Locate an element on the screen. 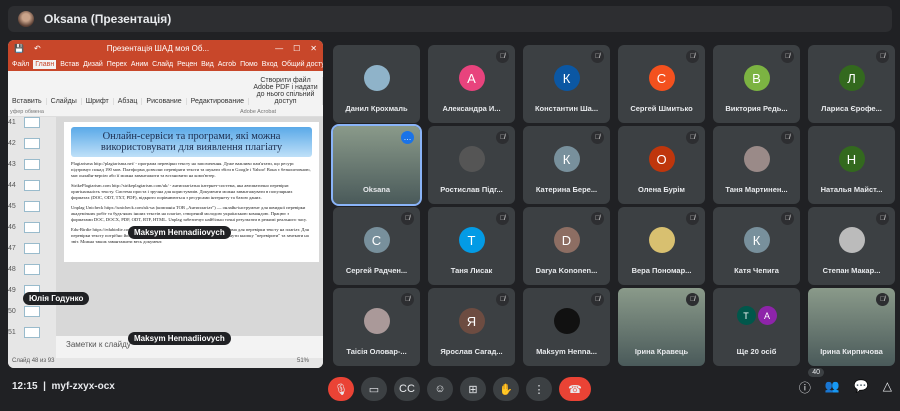 This screenshot has height=411, width=900. menu-tab: Главн is located at coordinates (45, 64).